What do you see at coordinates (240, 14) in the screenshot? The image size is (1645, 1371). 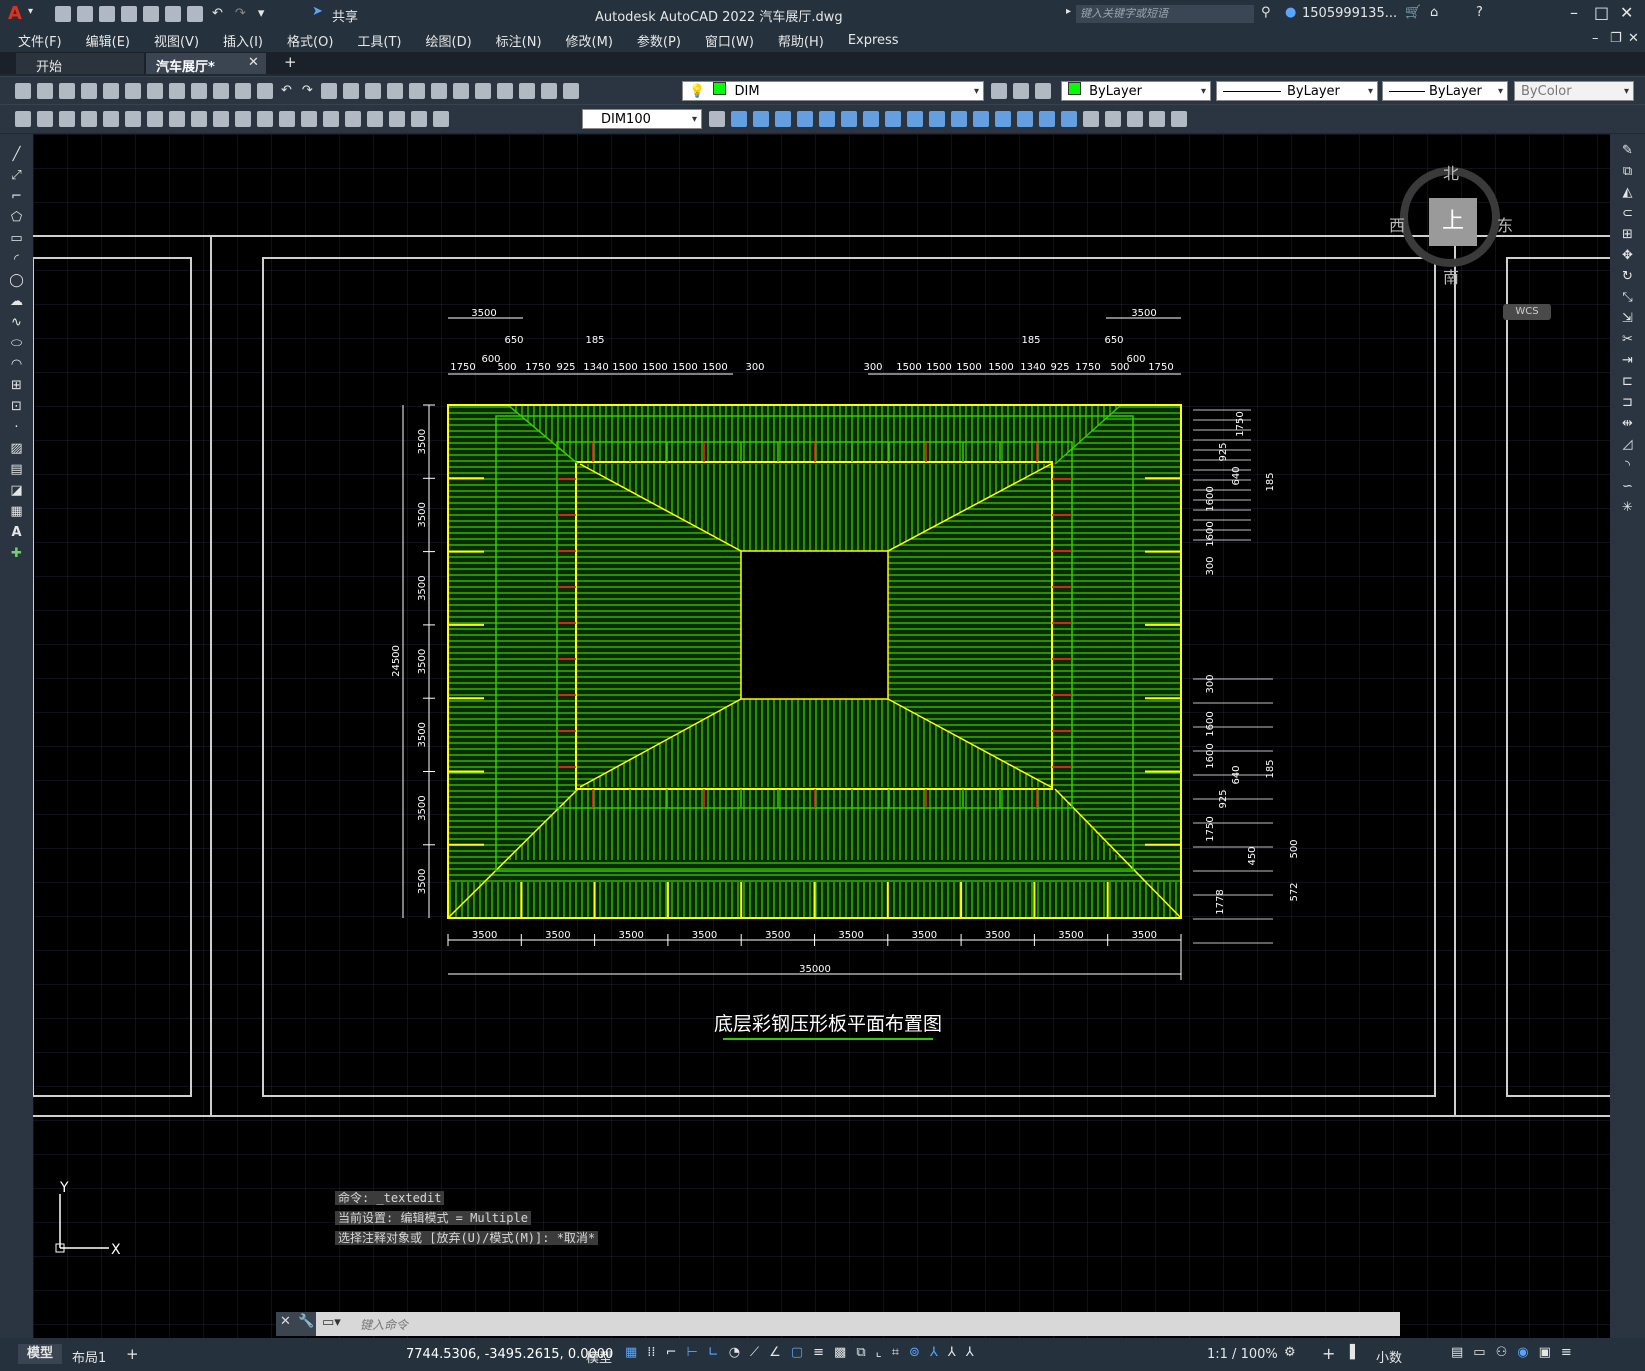 I see `redo-icon: ↷` at bounding box center [240, 14].